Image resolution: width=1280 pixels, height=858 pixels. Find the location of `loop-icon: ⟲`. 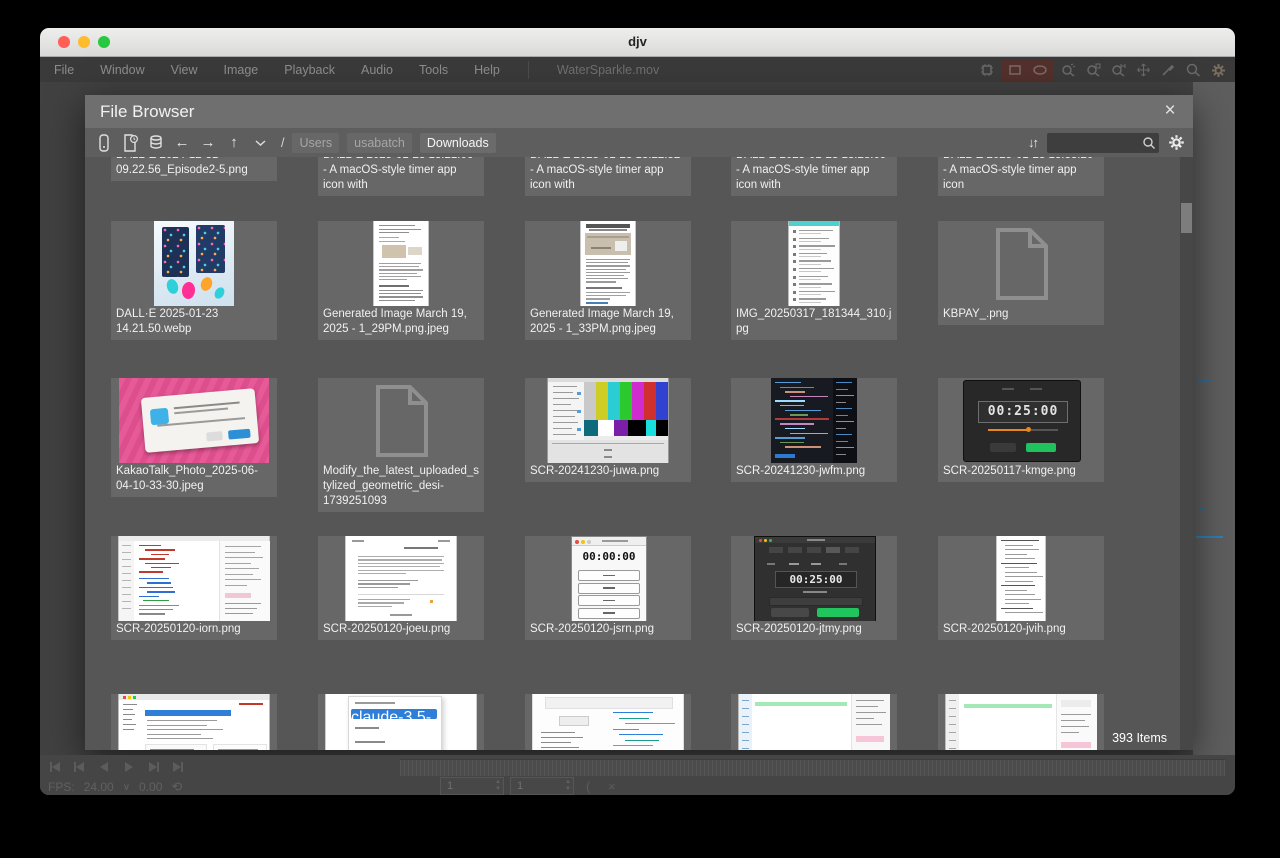

loop-icon: ⟲ is located at coordinates (176, 787).